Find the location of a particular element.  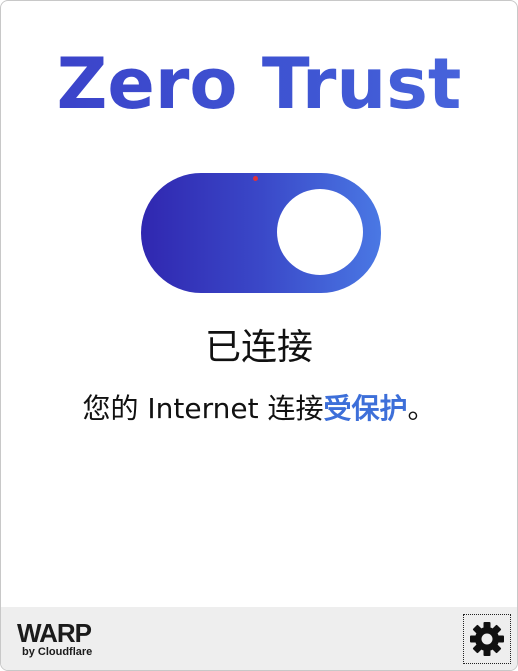

warp-logo: WARP by Cloudflare is located at coordinates (55, 638).